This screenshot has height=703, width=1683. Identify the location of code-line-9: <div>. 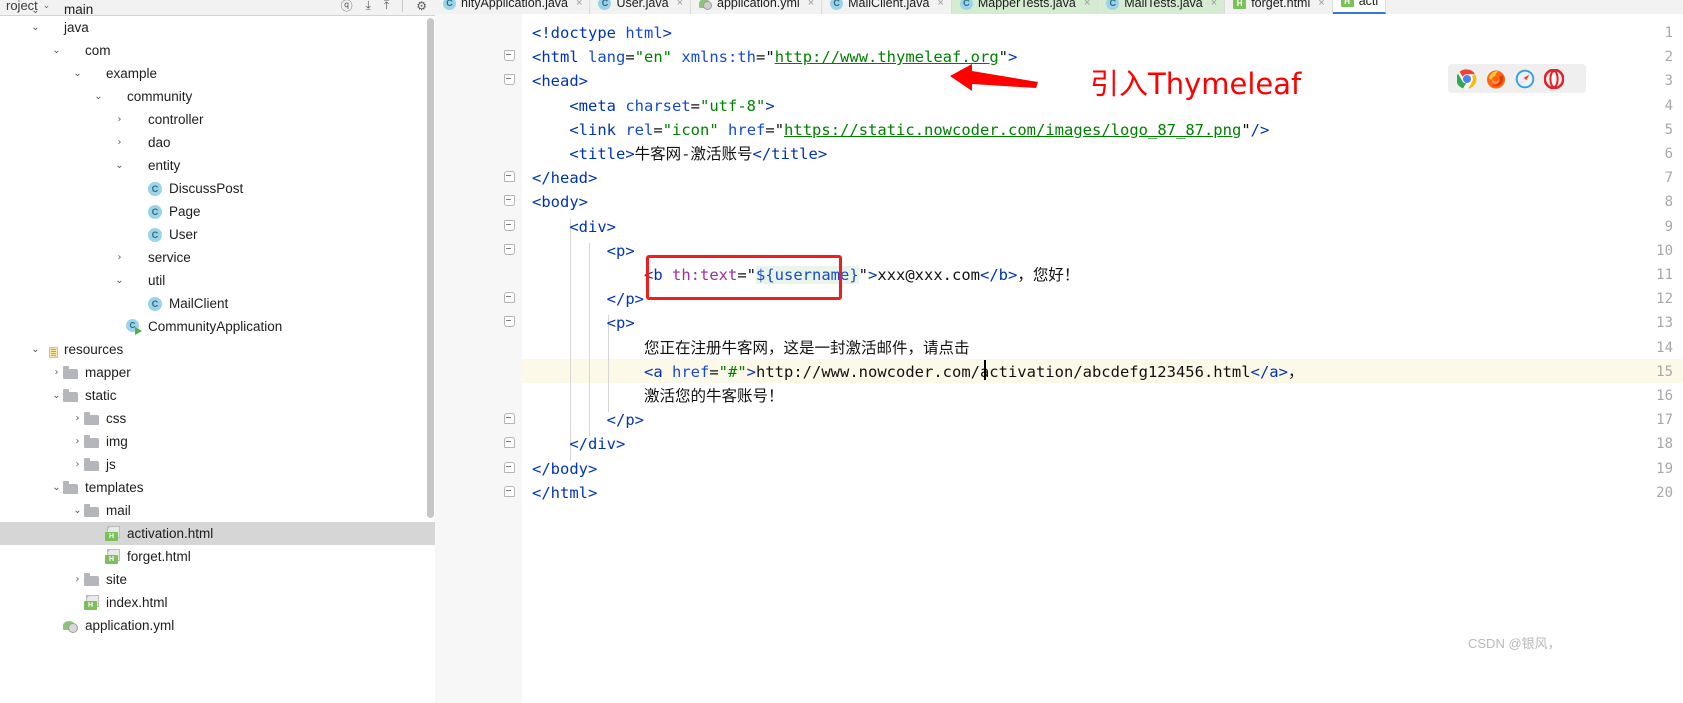
(574, 227).